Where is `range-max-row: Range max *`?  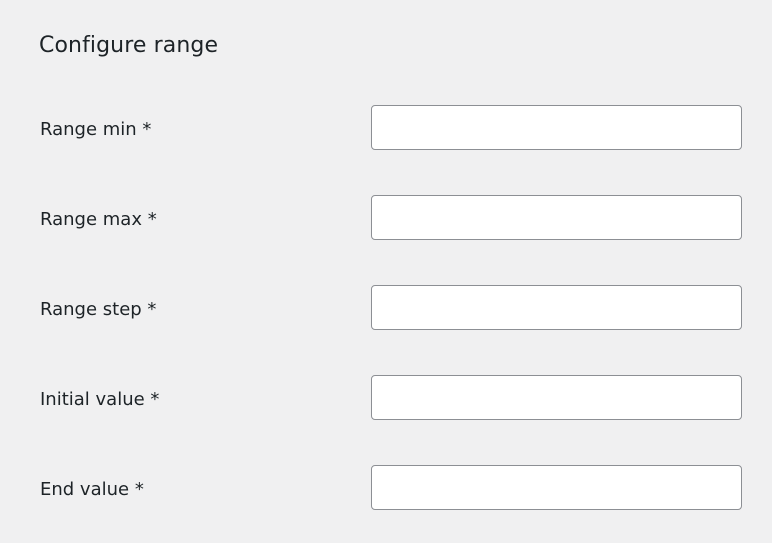 range-max-row: Range max * is located at coordinates (386, 218).